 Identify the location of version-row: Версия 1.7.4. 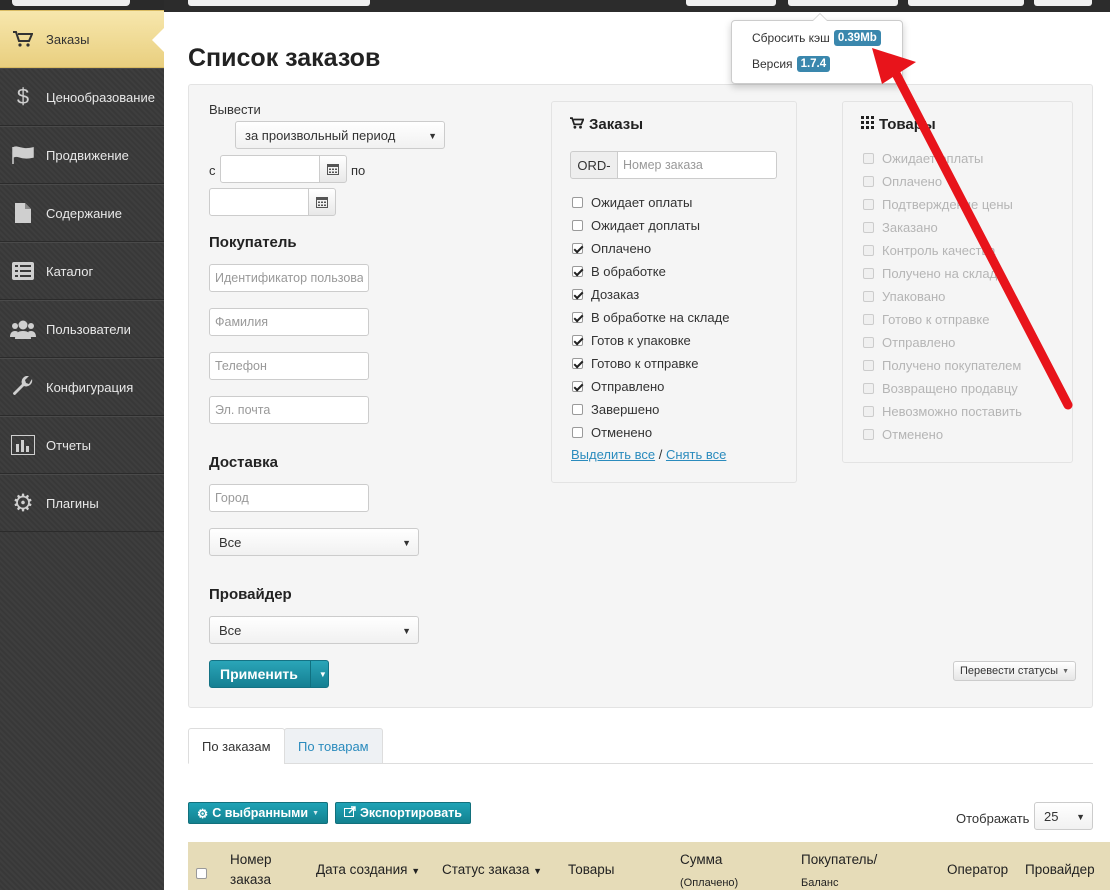
(791, 64).